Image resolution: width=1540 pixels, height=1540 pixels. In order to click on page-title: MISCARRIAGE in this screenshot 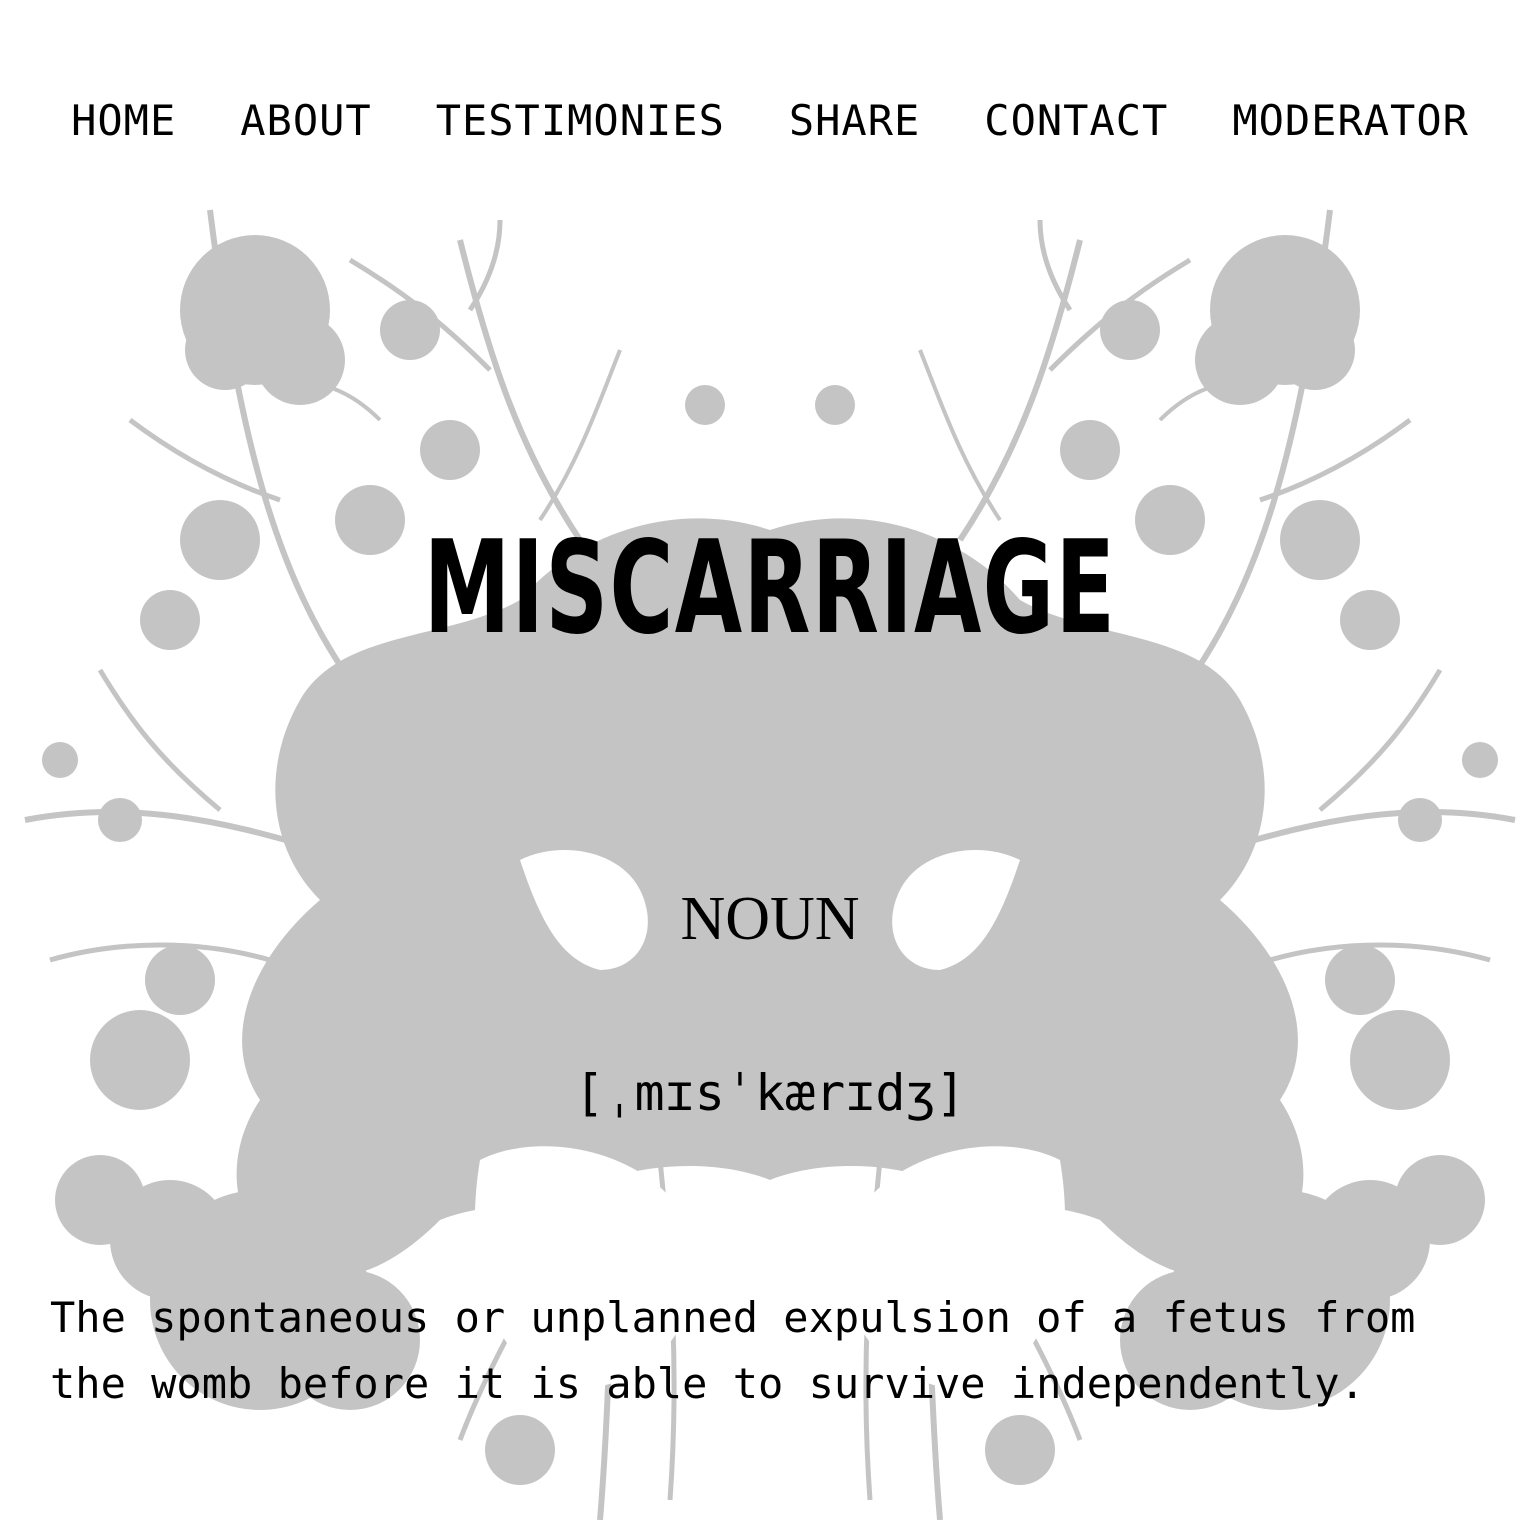, I will do `click(770, 588)`.